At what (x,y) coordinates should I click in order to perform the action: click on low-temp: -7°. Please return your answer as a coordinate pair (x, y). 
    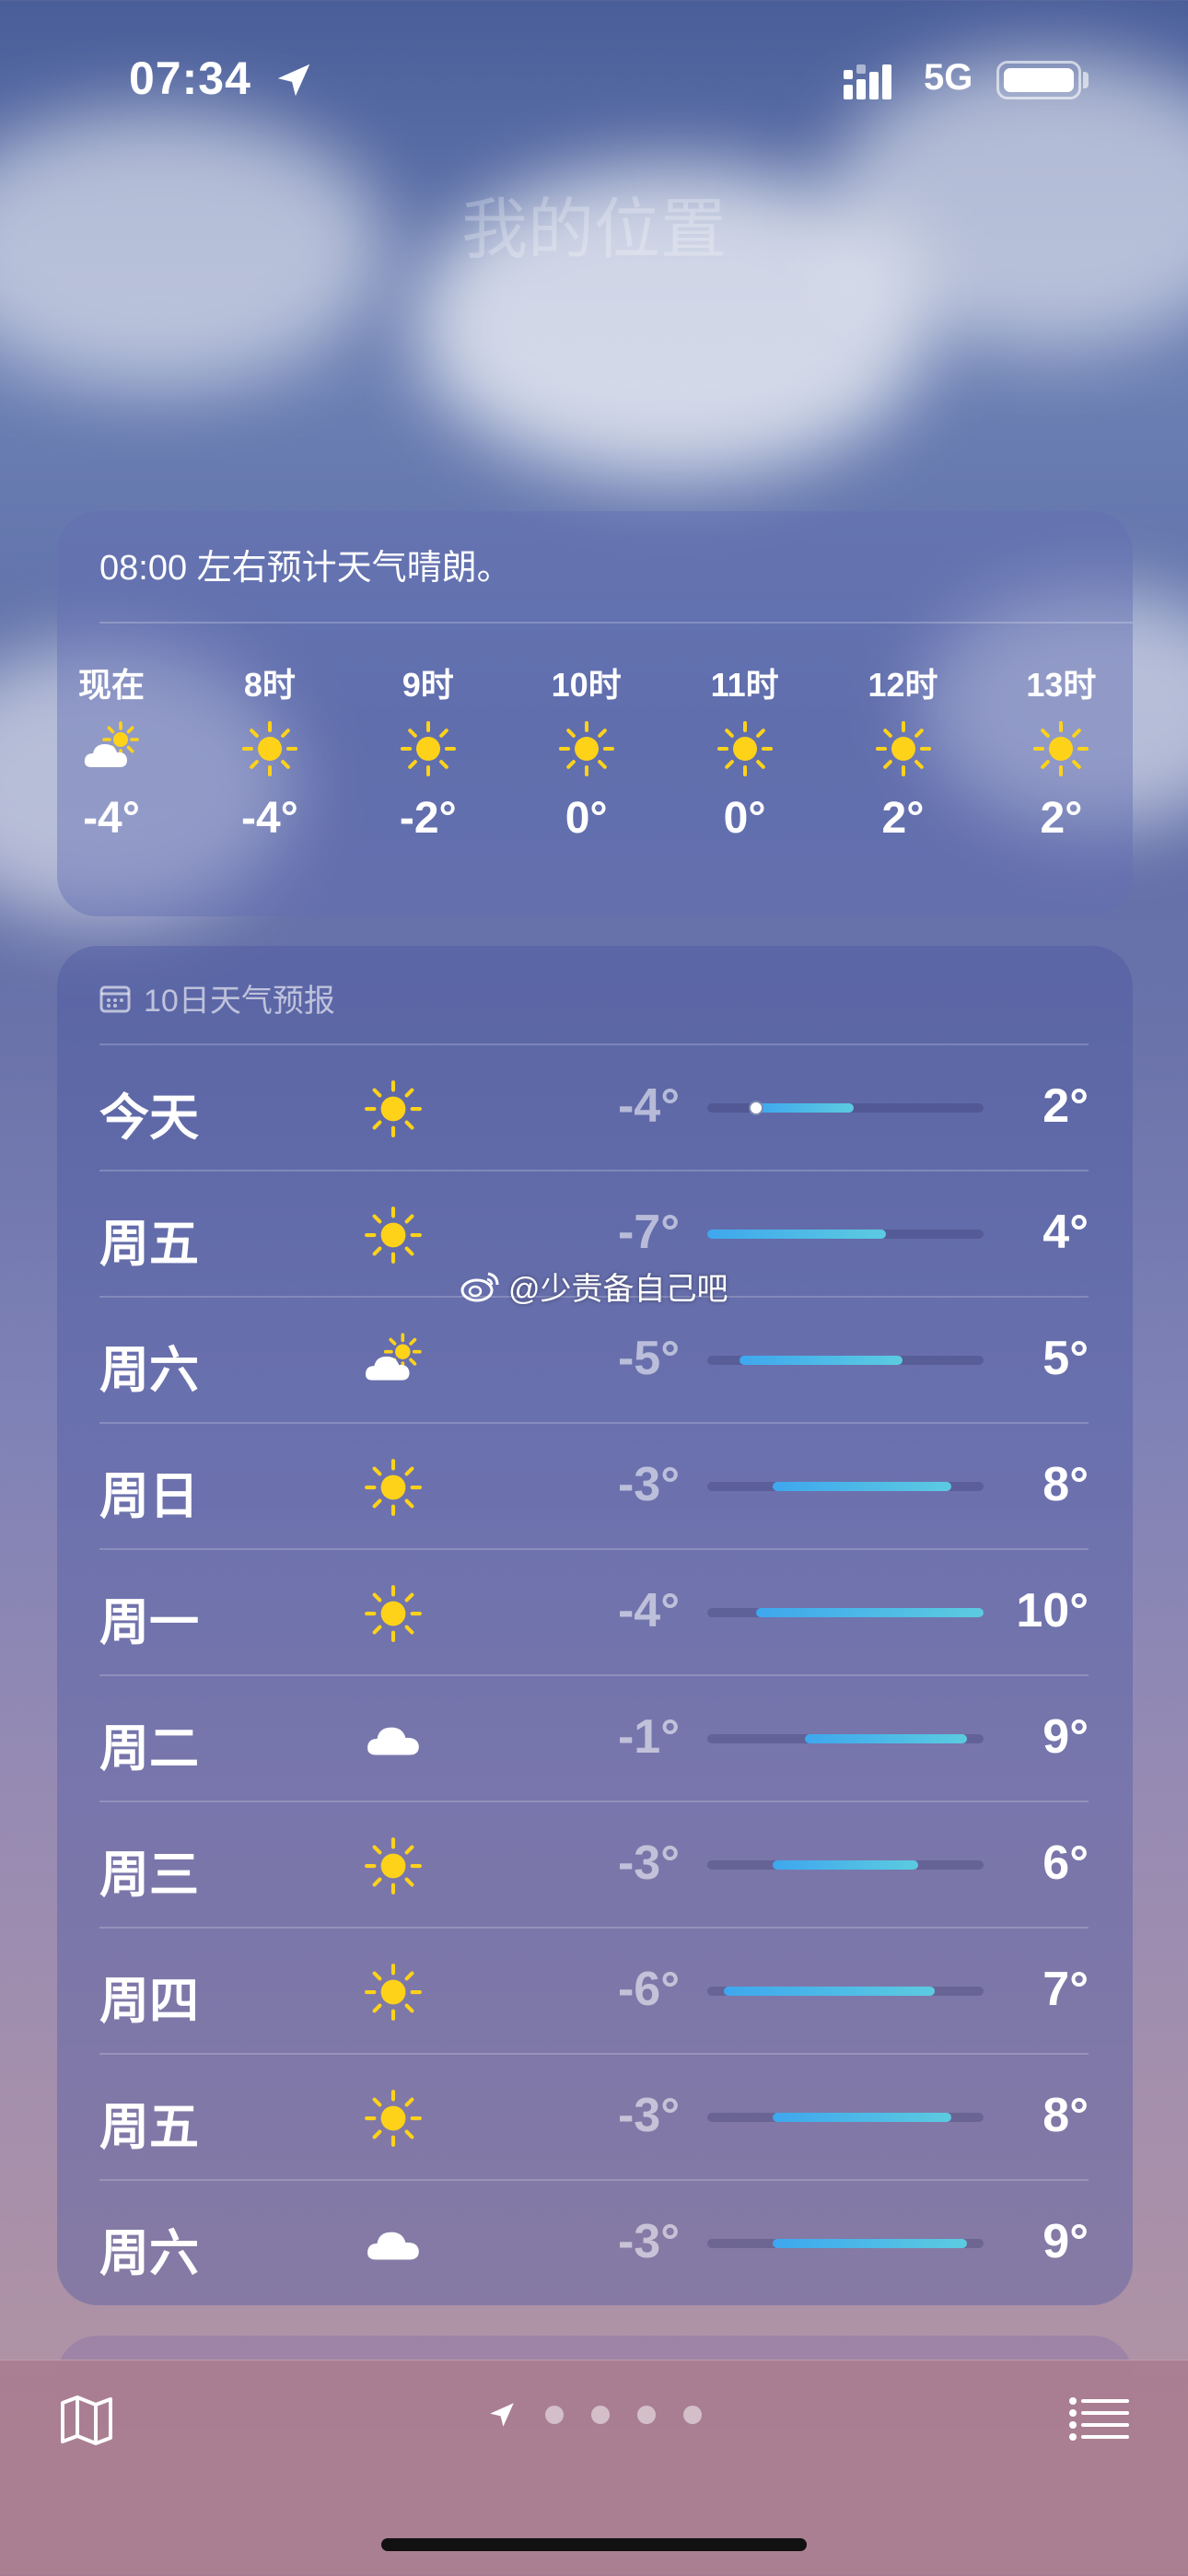
    Looking at the image, I should click on (648, 1232).